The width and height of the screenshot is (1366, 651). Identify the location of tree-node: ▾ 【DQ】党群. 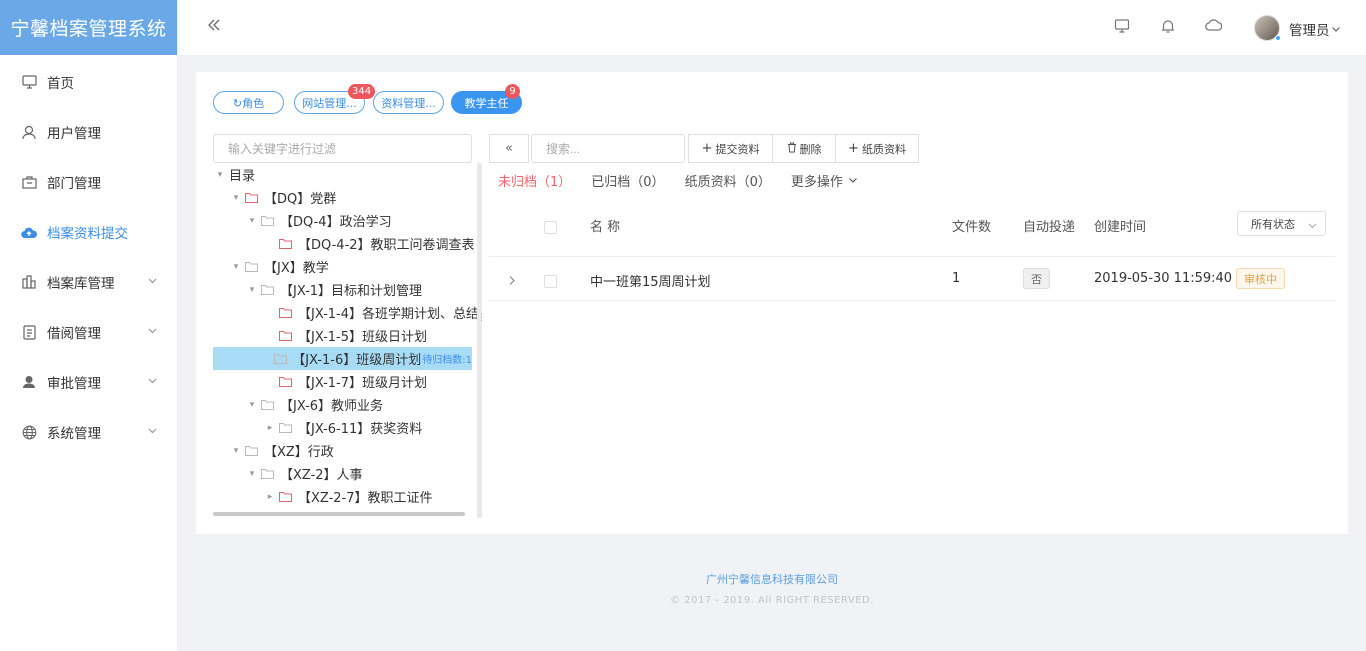
(284, 197).